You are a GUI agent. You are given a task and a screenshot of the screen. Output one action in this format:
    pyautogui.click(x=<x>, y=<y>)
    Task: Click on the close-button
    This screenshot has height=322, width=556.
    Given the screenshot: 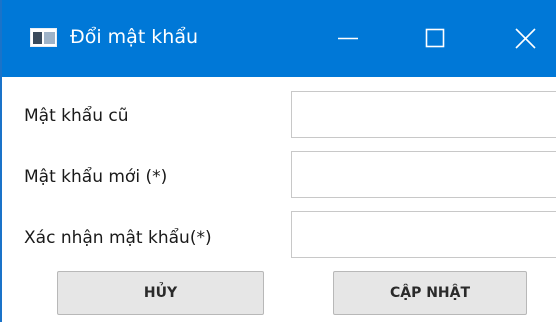 What is the action you would take?
    pyautogui.click(x=526, y=38)
    